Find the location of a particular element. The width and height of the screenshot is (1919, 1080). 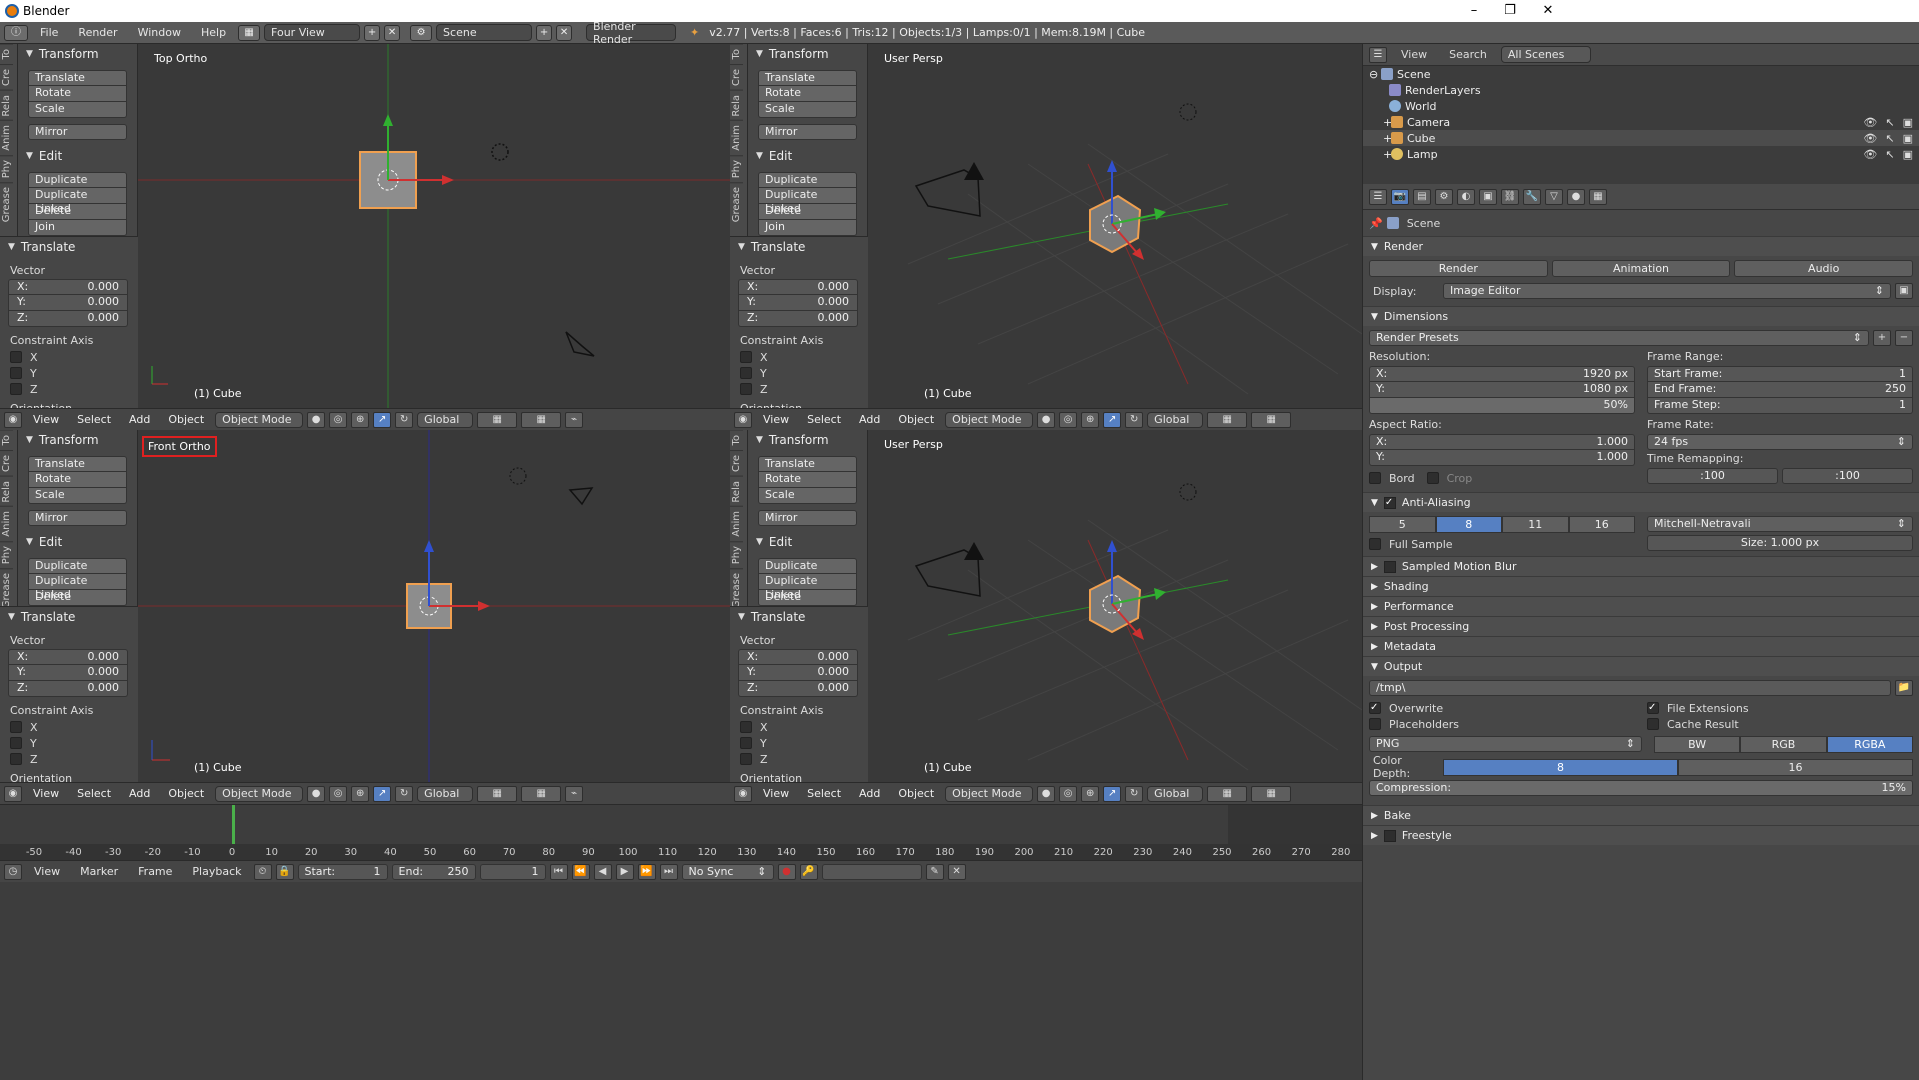

menu-object: Object is located at coordinates (186, 419).